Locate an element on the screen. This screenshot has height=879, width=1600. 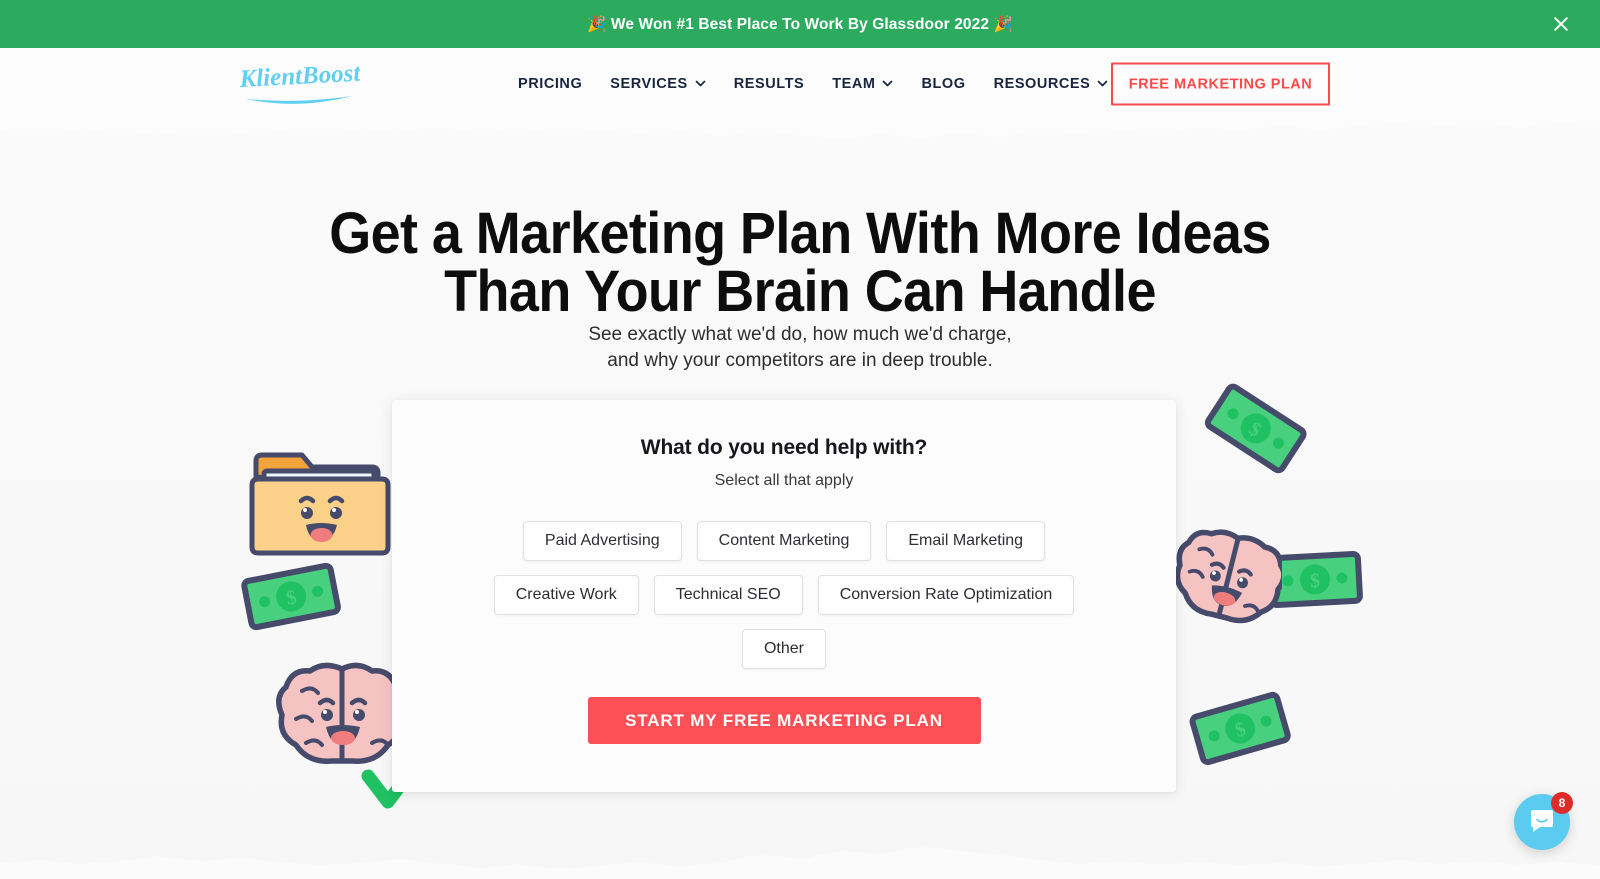
nav-label: BLOG is located at coordinates (943, 84).